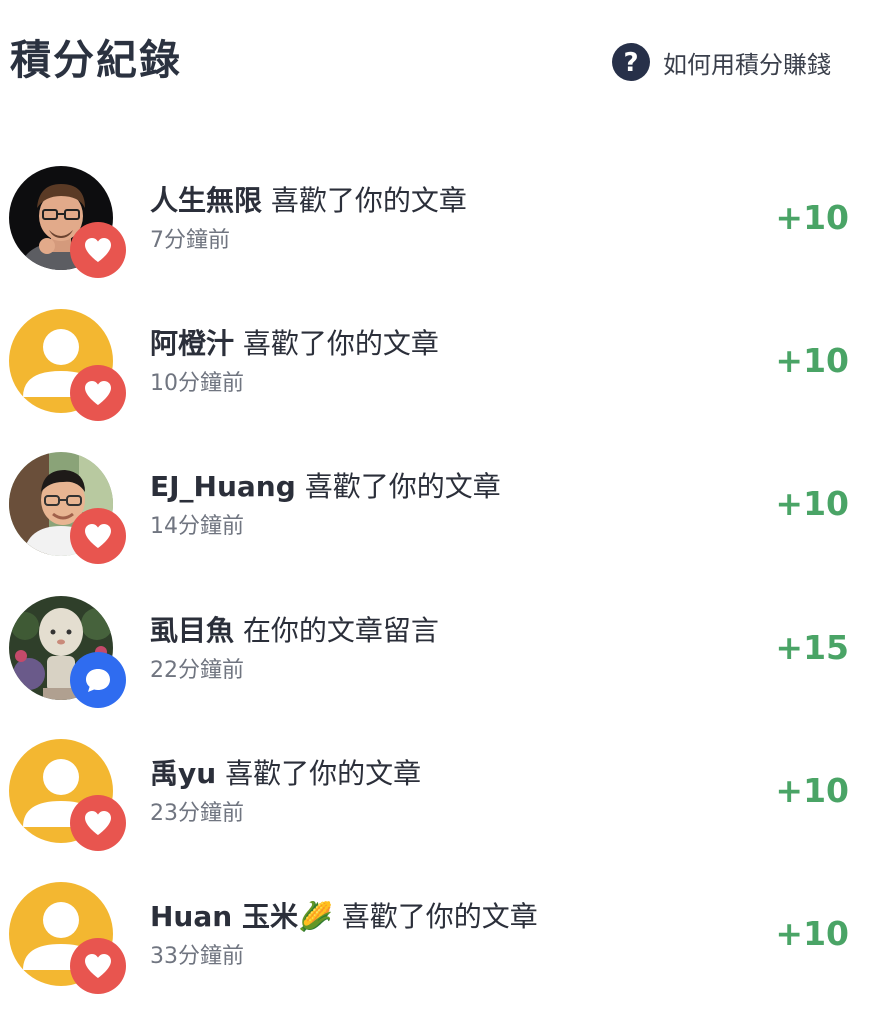 The width and height of the screenshot is (877, 1024). Describe the element at coordinates (747, 64) in the screenshot. I see `how-to-earn-points-label: 如何用積分賺錢` at that location.